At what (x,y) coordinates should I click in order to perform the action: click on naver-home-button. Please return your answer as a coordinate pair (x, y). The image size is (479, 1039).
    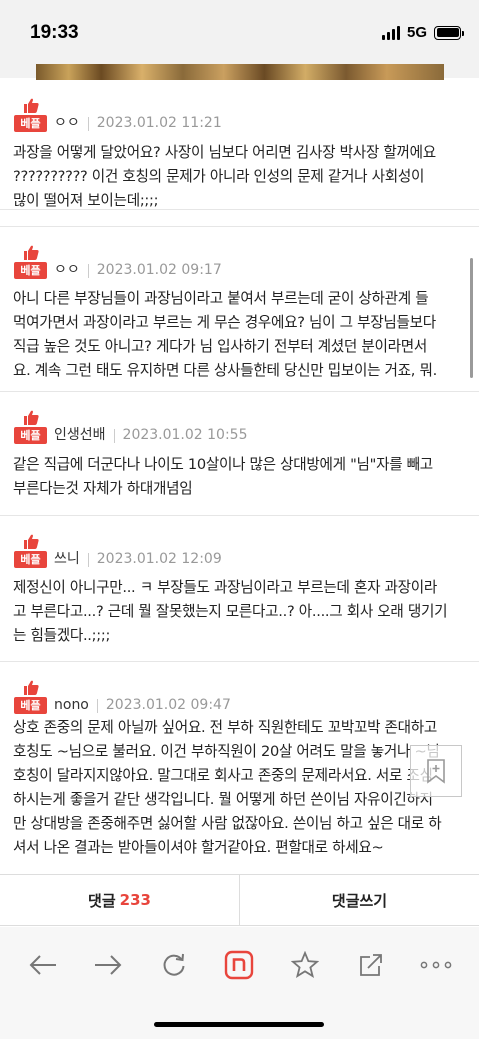
    Looking at the image, I should click on (239, 965).